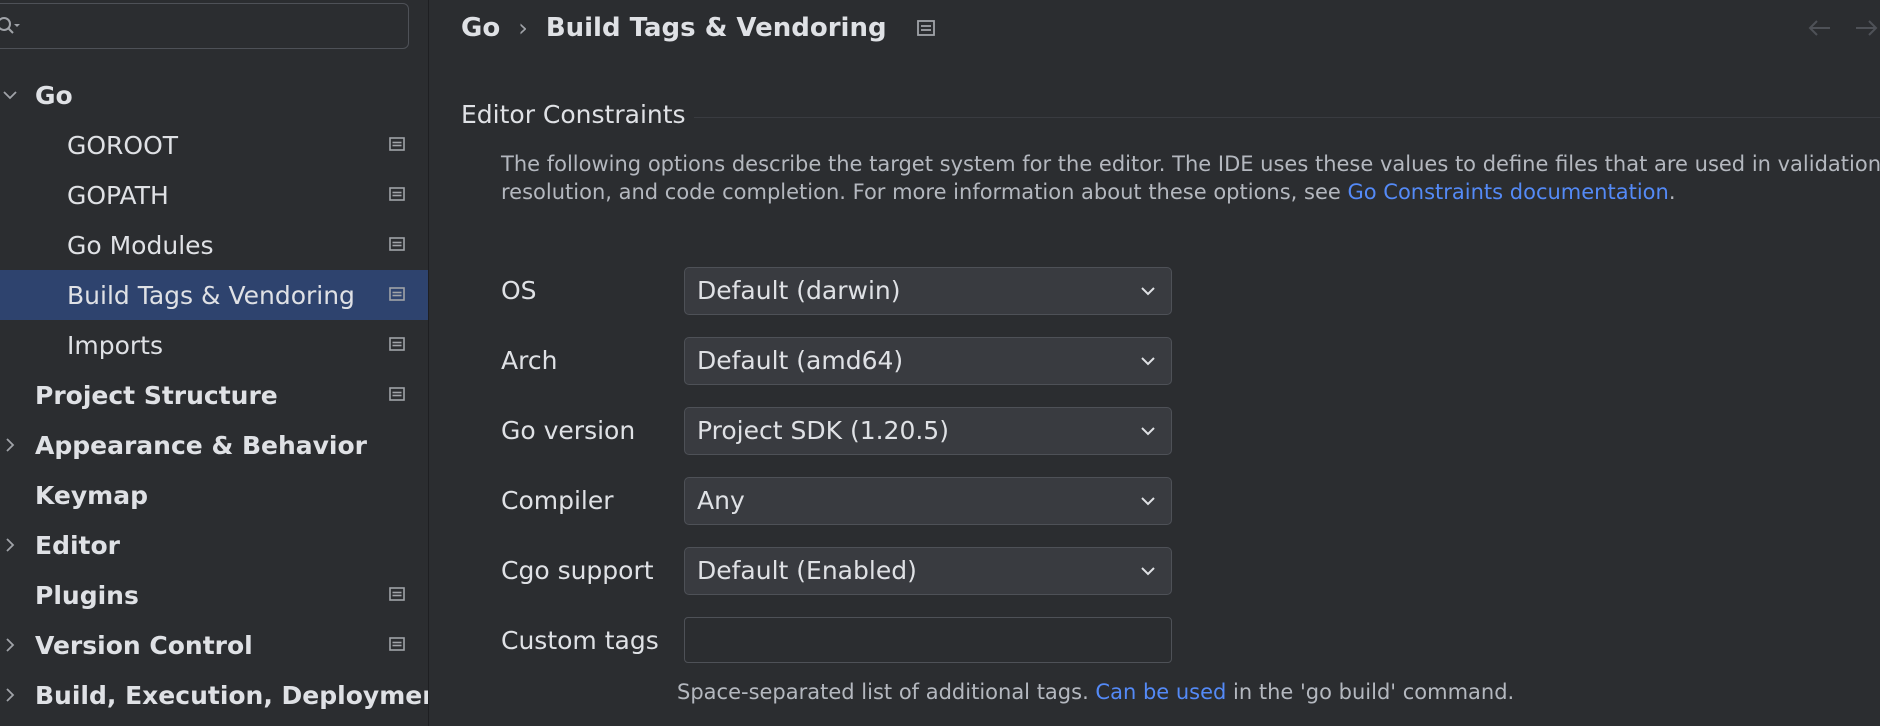 The image size is (1880, 726). I want to click on sidebar-item-go-modules: Go Modules, so click(214, 245).